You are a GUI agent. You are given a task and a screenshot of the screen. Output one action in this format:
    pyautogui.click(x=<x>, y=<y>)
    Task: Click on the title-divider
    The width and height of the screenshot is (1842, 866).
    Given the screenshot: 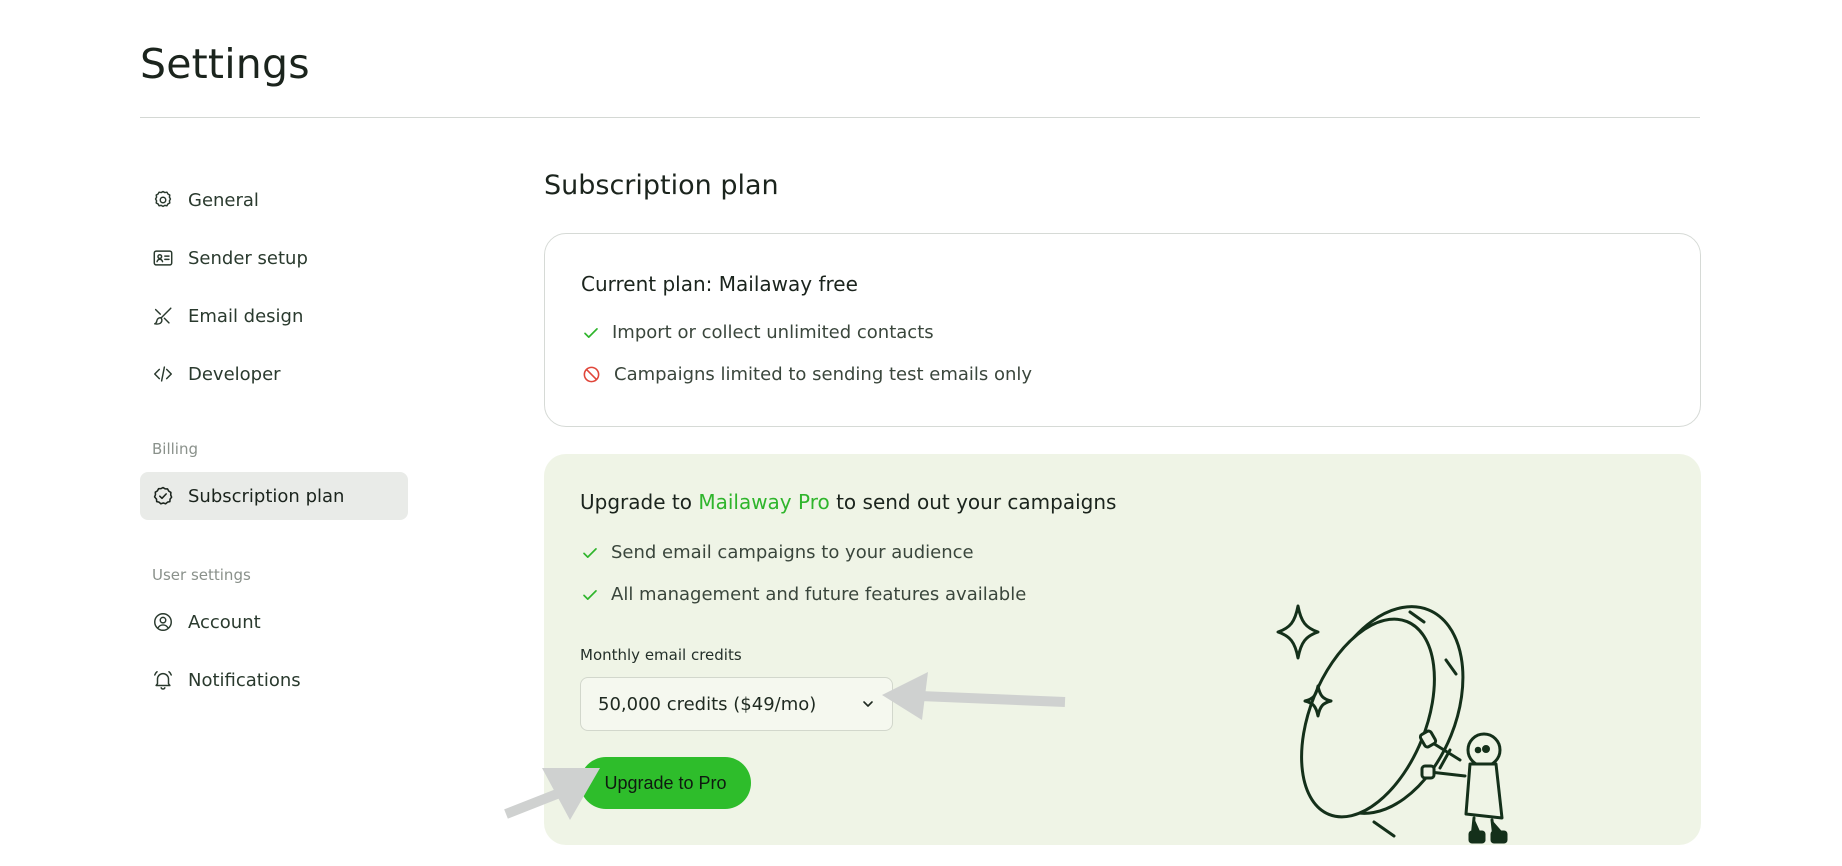 What is the action you would take?
    pyautogui.click(x=920, y=117)
    